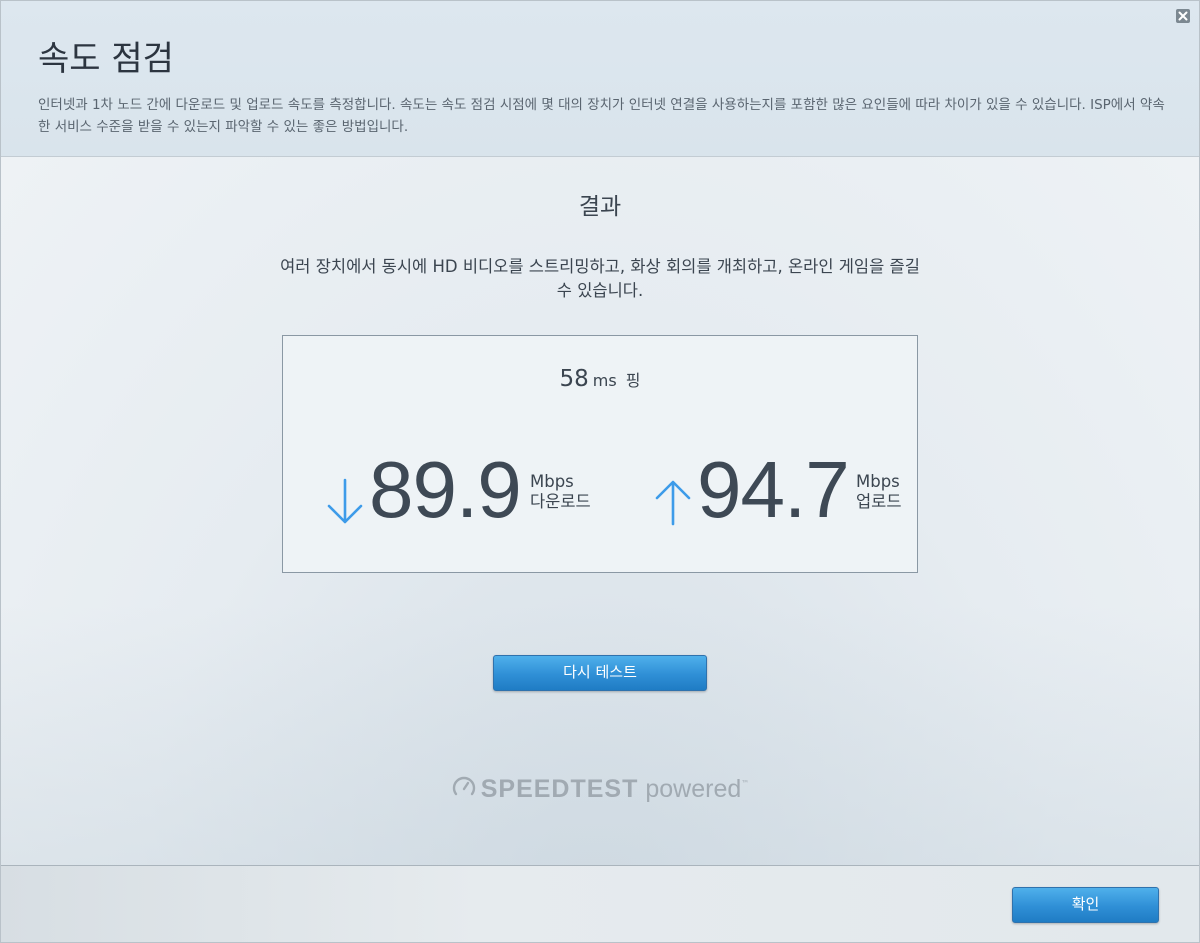 The width and height of the screenshot is (1200, 943). I want to click on ping-readout: 58 ms 핑, so click(600, 379).